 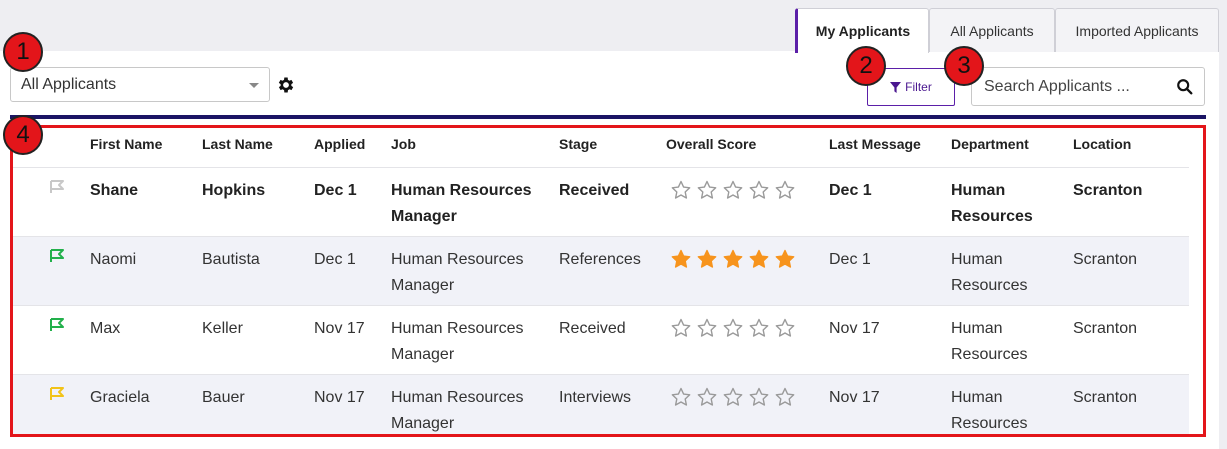 I want to click on search-icon, so click(x=1185, y=87).